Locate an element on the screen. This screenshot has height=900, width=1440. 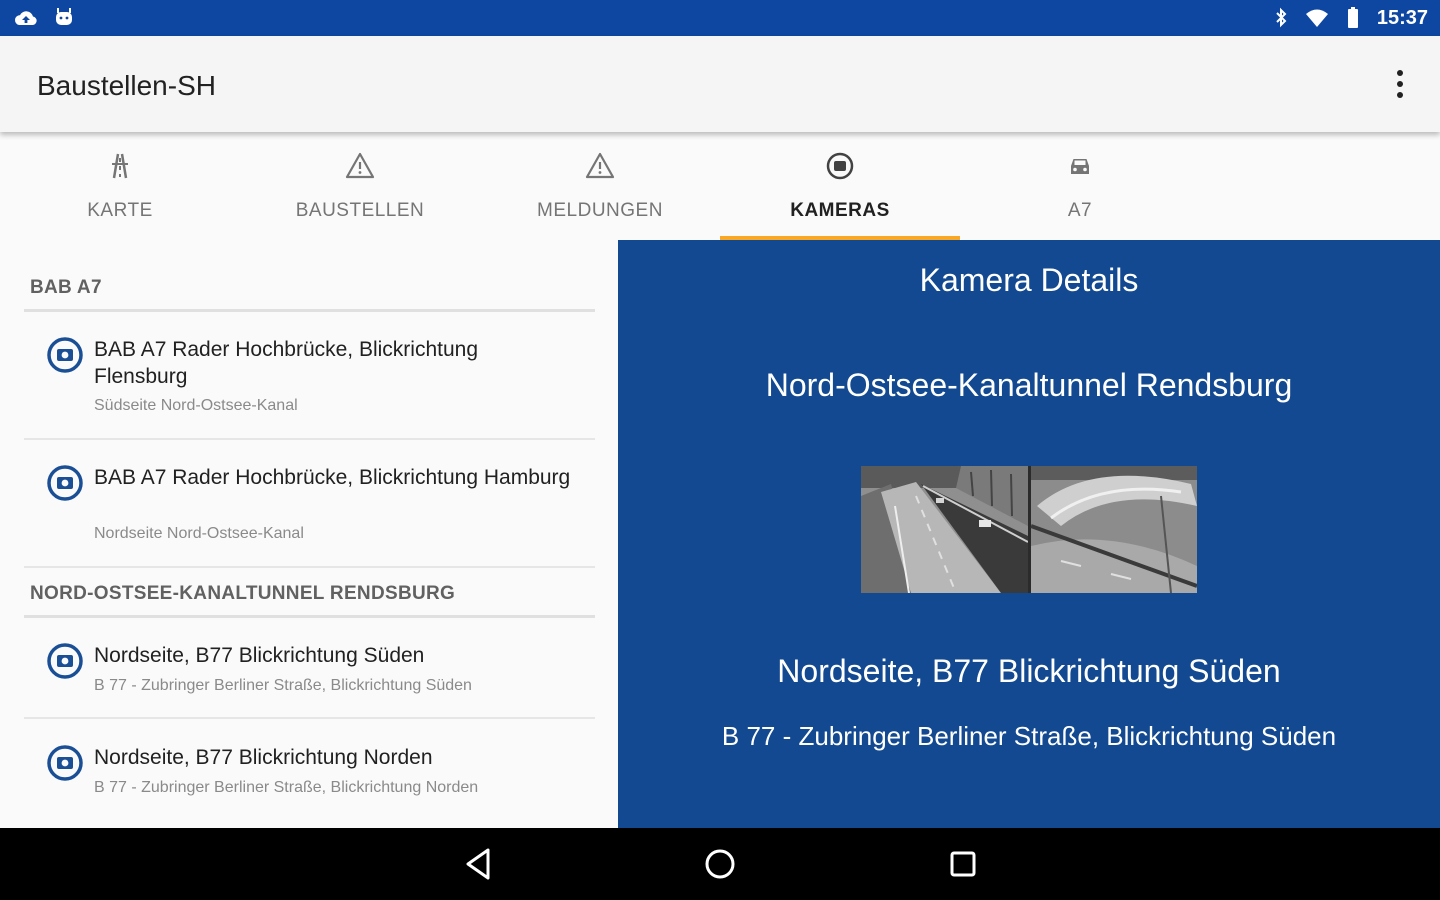
section-header: NORD-OSTSEE-KANALTUNNEL RENDSBURG is located at coordinates (243, 593).